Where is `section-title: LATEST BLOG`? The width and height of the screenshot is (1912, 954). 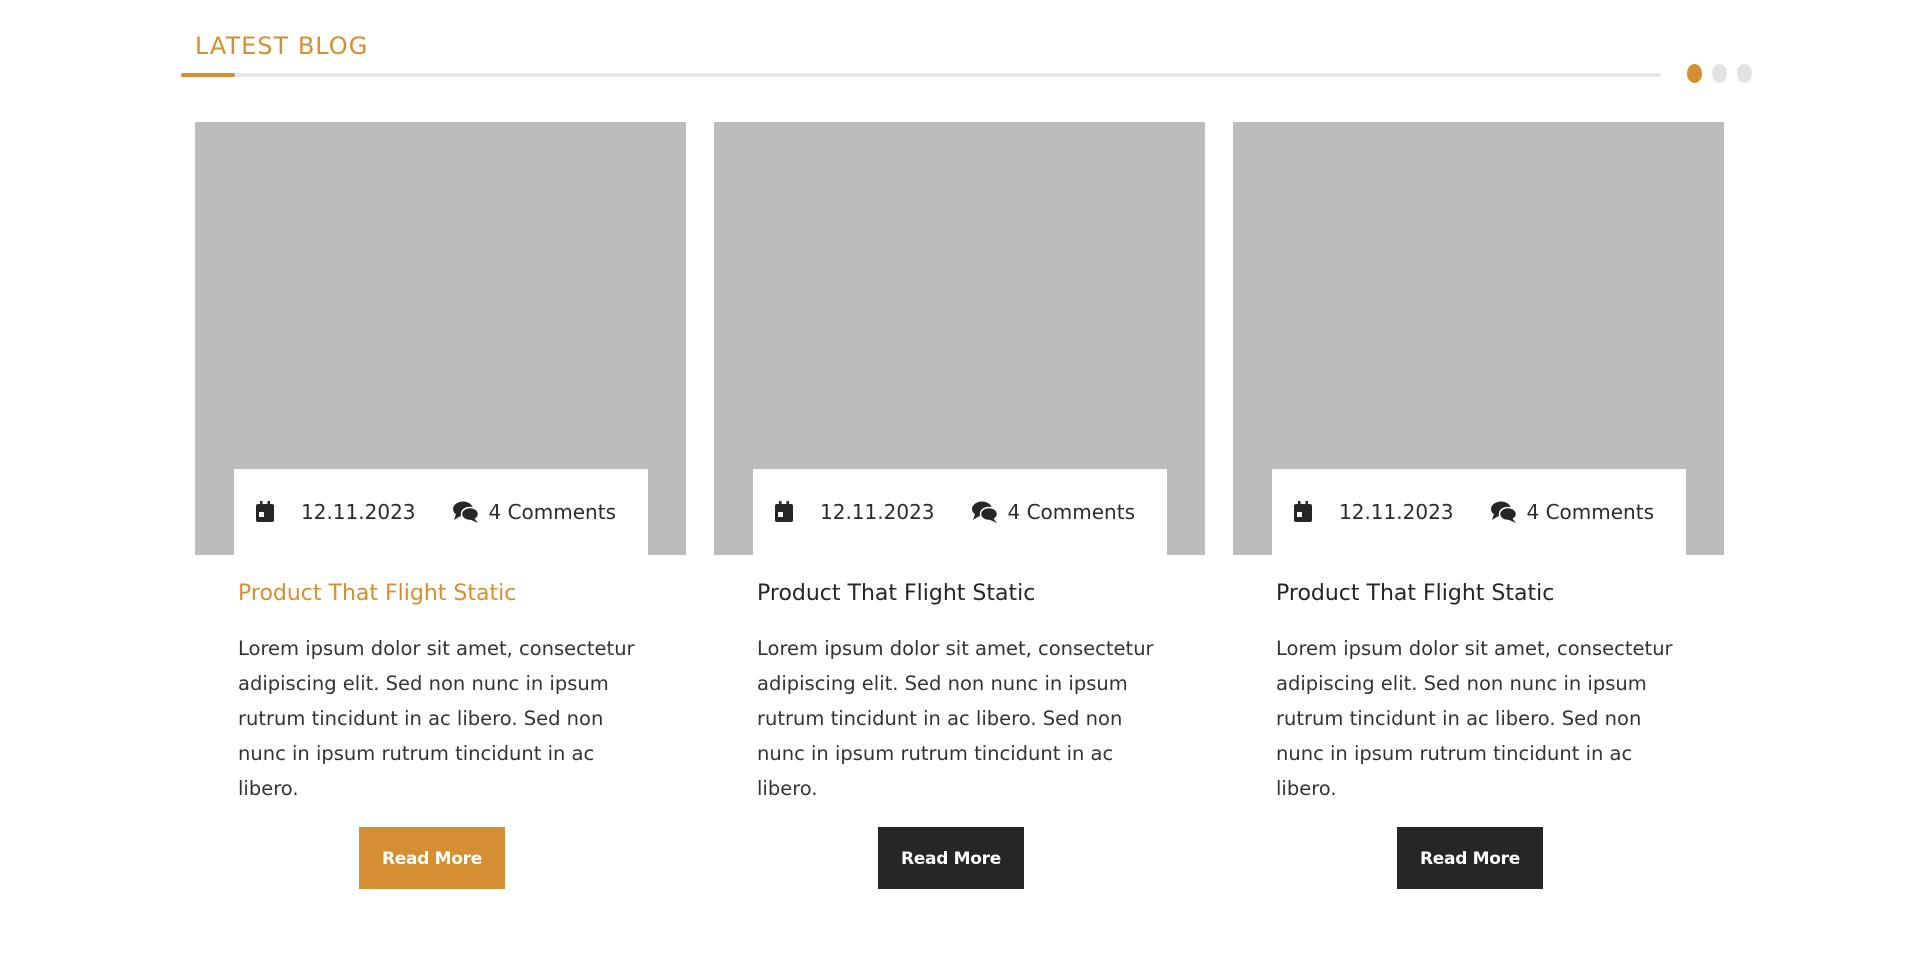
section-title: LATEST BLOG is located at coordinates (282, 46).